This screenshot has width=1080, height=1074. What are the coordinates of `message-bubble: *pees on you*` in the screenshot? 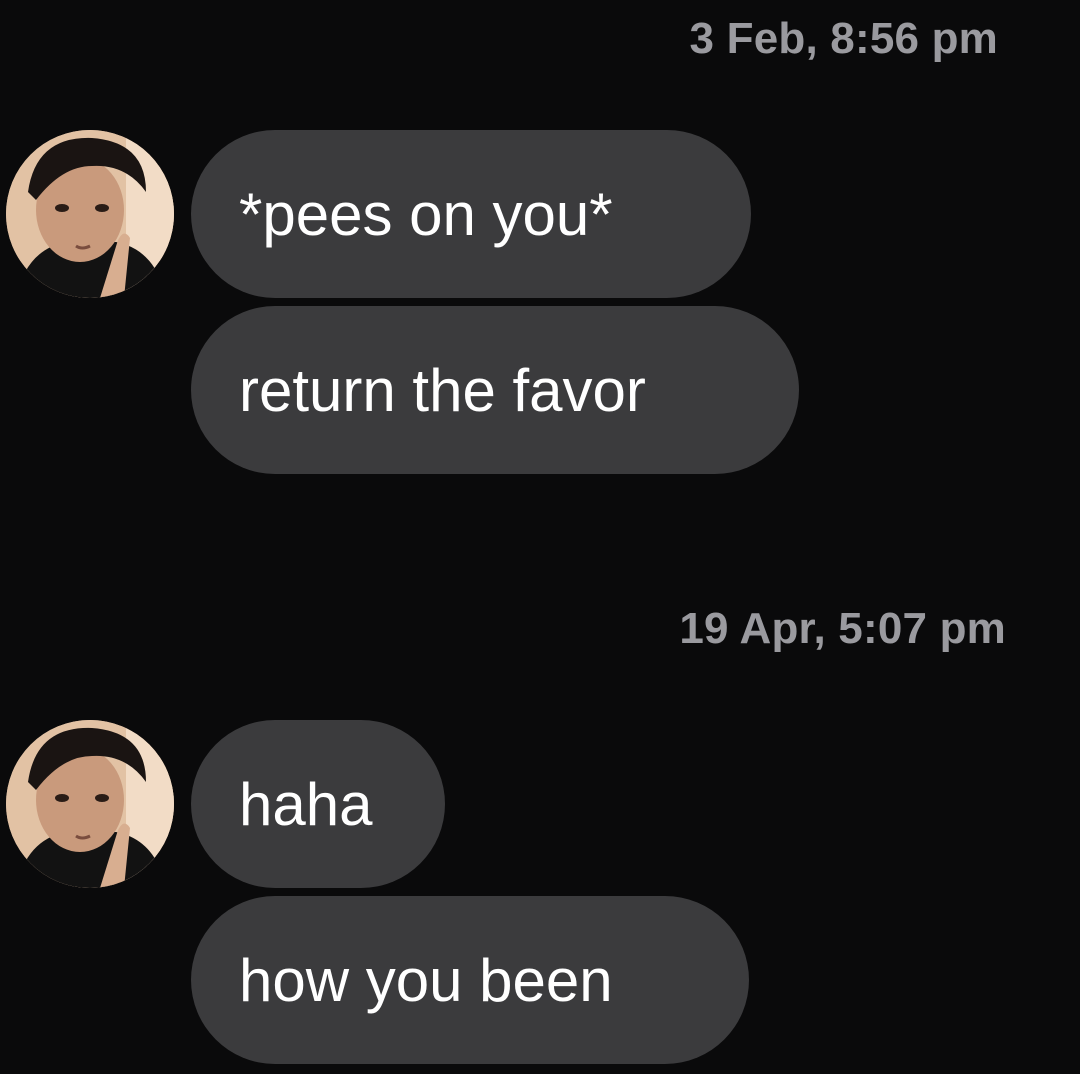 It's located at (471, 214).